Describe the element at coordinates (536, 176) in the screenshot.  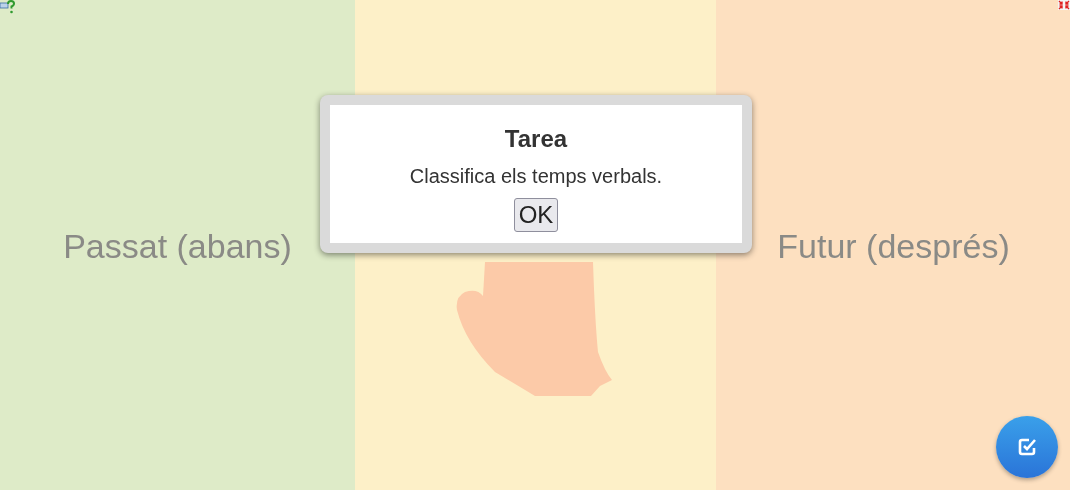
I see `dialog-message: Classifica els temps verbals.` at that location.